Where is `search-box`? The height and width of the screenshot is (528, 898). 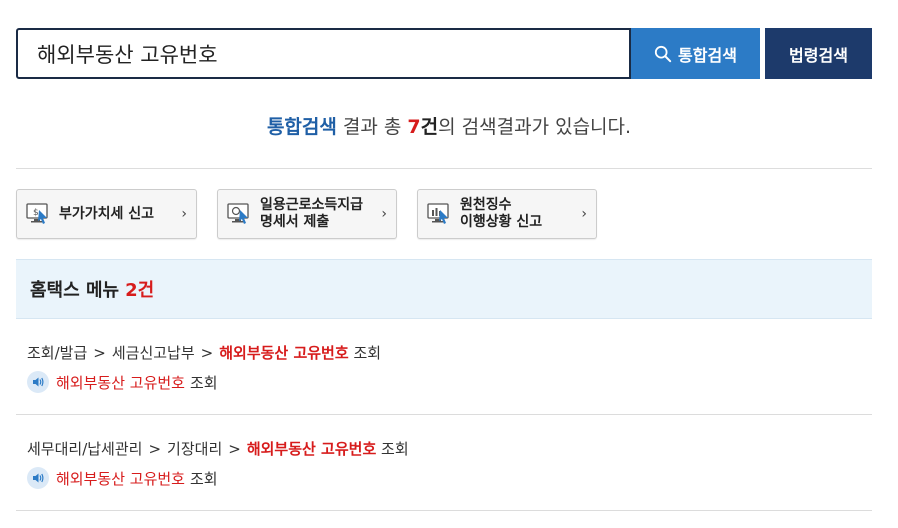 search-box is located at coordinates (323, 53).